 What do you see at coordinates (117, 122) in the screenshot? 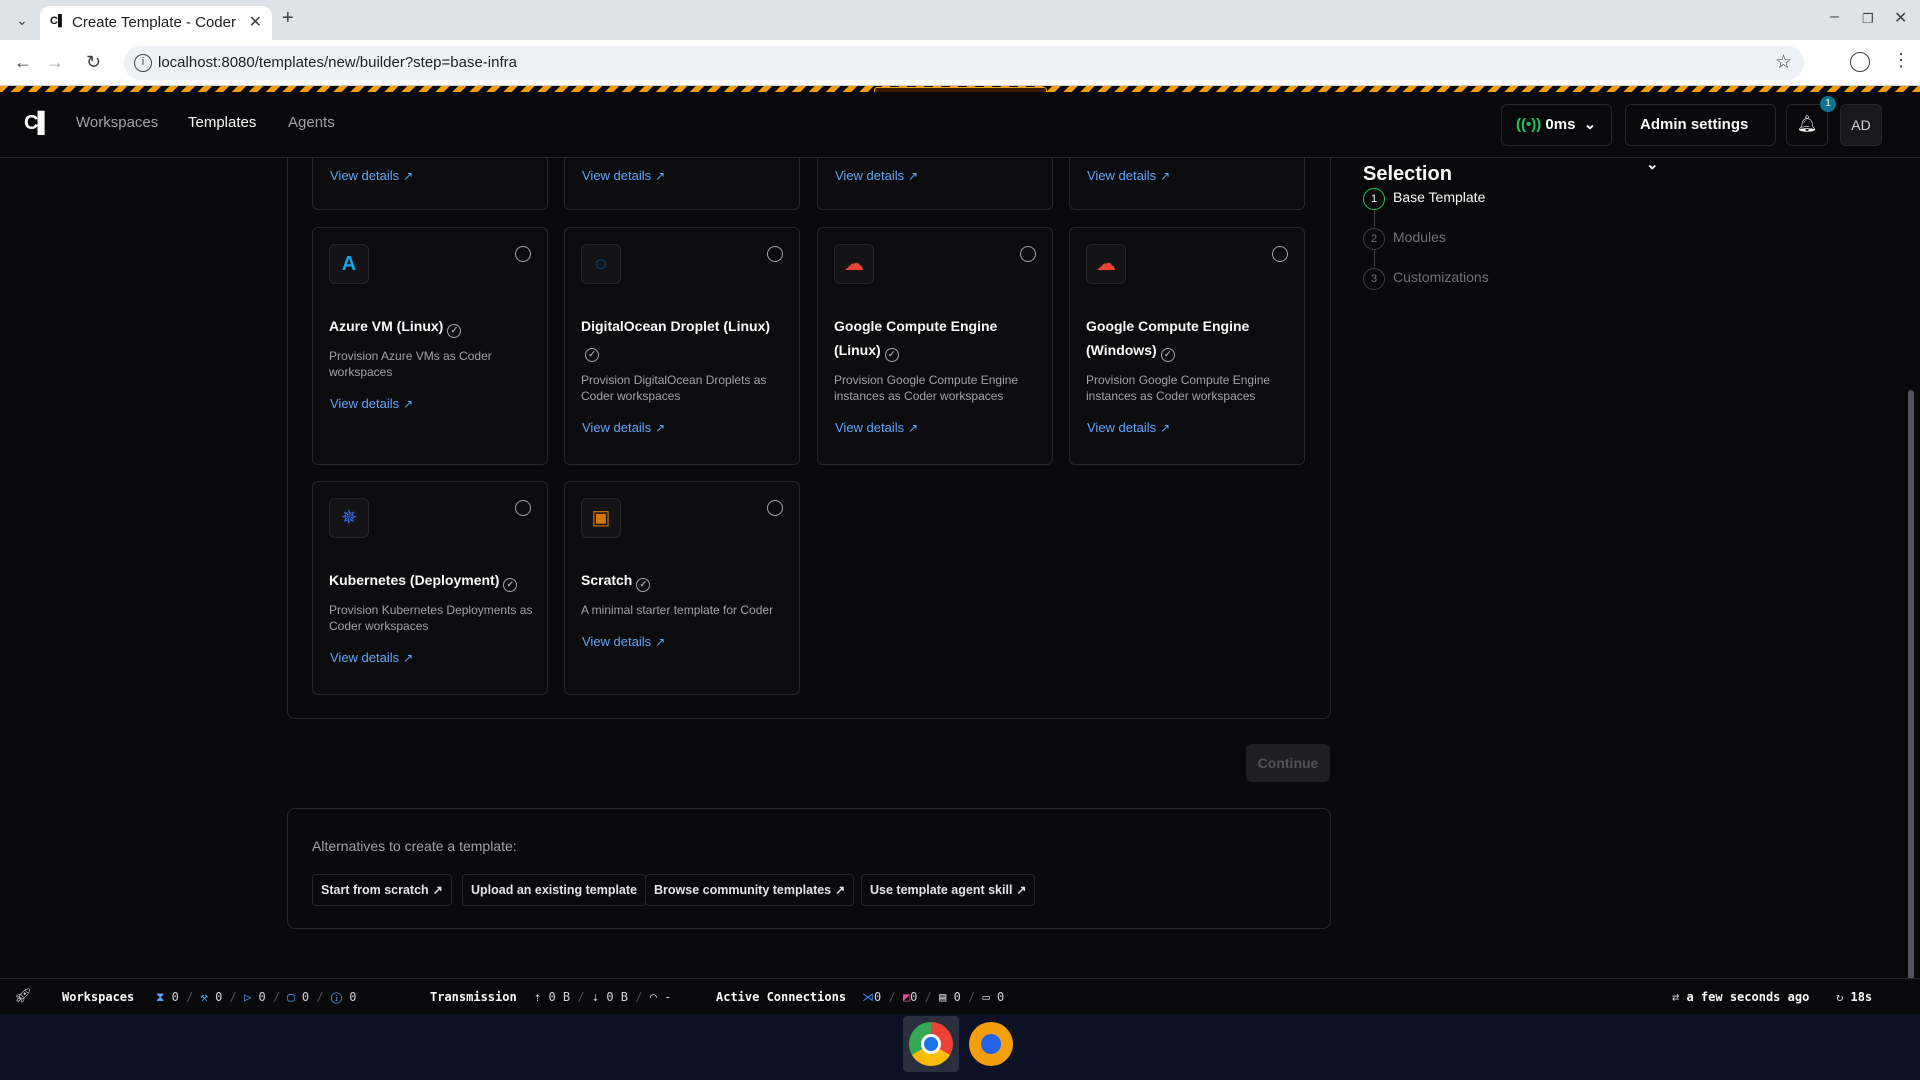
I see `nav-workspaces: Workspaces` at bounding box center [117, 122].